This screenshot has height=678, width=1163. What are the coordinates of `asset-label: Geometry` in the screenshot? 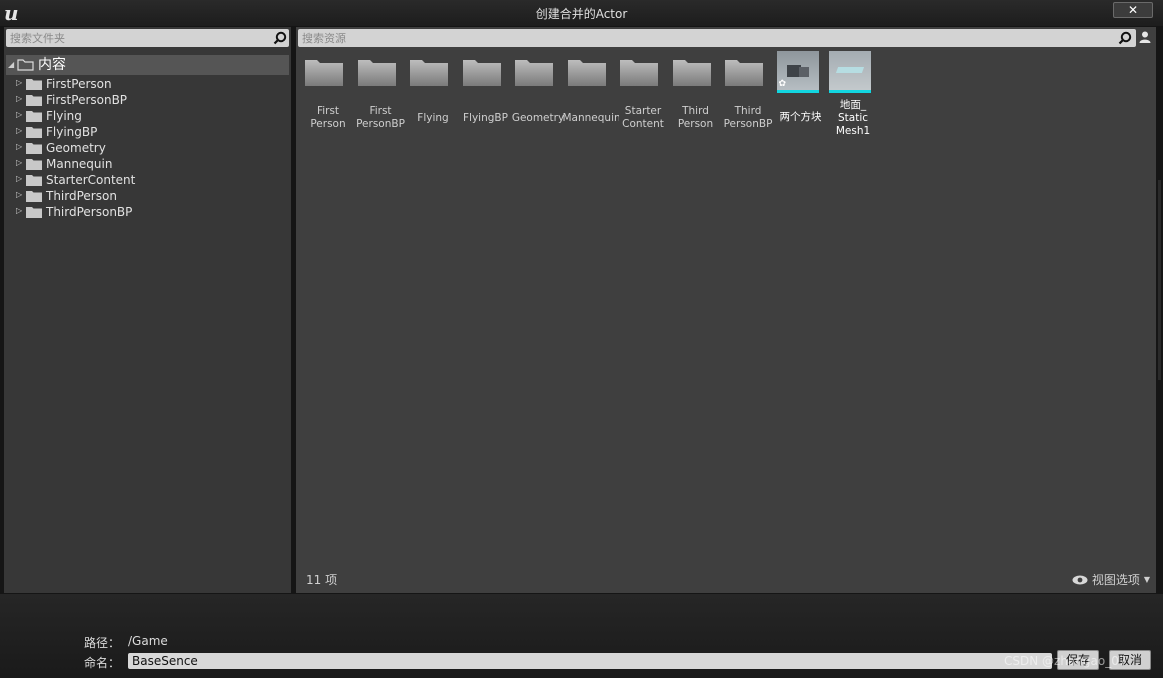 It's located at (538, 118).